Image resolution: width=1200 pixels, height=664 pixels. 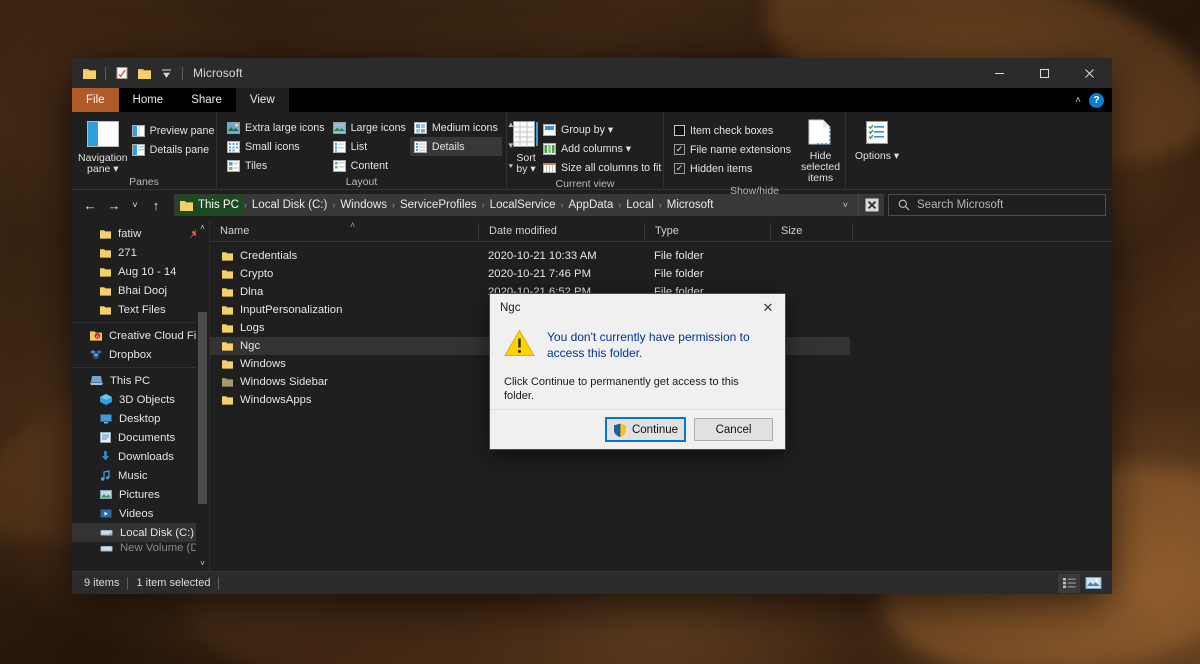 What do you see at coordinates (276, 165) in the screenshot?
I see `layout-tiles: Tiles` at bounding box center [276, 165].